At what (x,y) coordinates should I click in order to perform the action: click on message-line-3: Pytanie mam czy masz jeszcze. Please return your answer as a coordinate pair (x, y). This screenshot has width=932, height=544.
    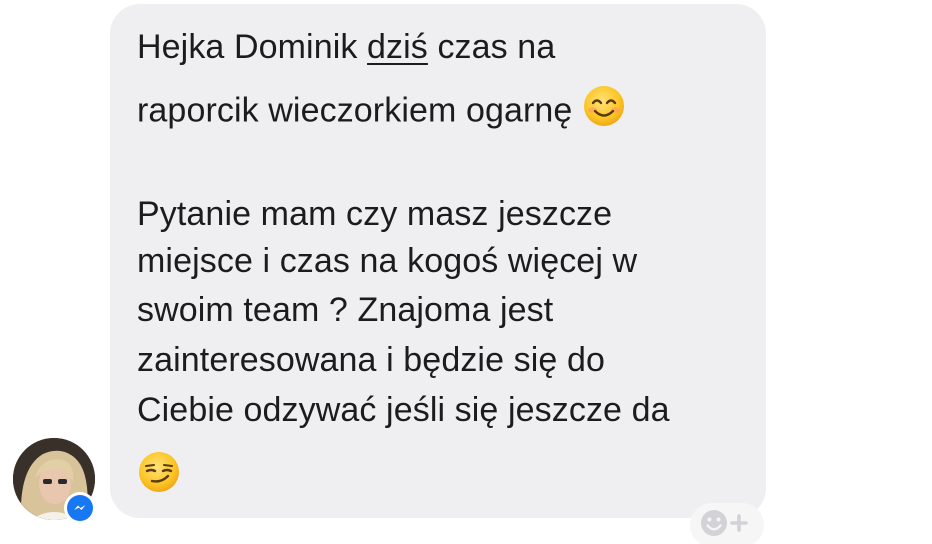
    Looking at the image, I should click on (375, 214).